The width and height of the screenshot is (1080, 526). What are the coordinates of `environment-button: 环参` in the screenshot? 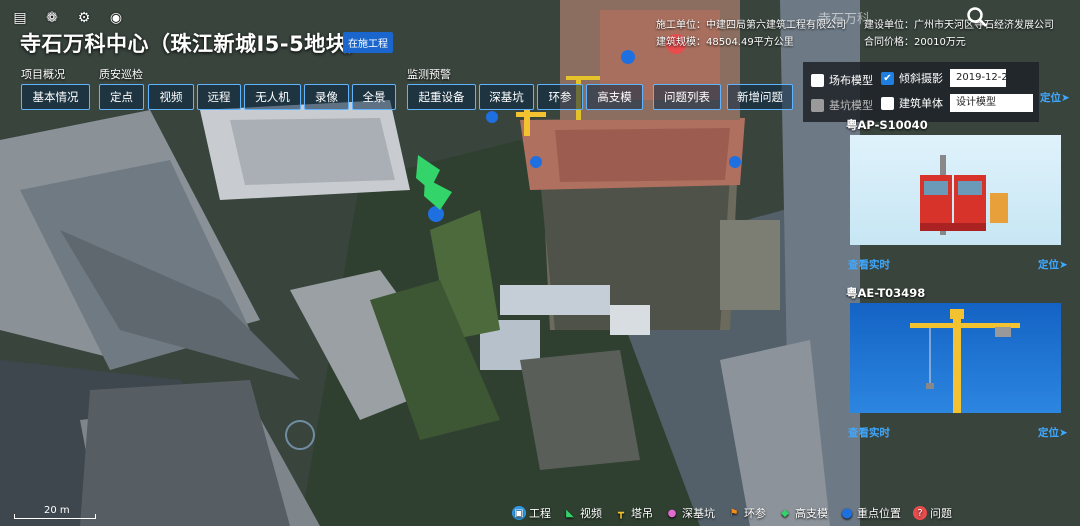 It's located at (560, 97).